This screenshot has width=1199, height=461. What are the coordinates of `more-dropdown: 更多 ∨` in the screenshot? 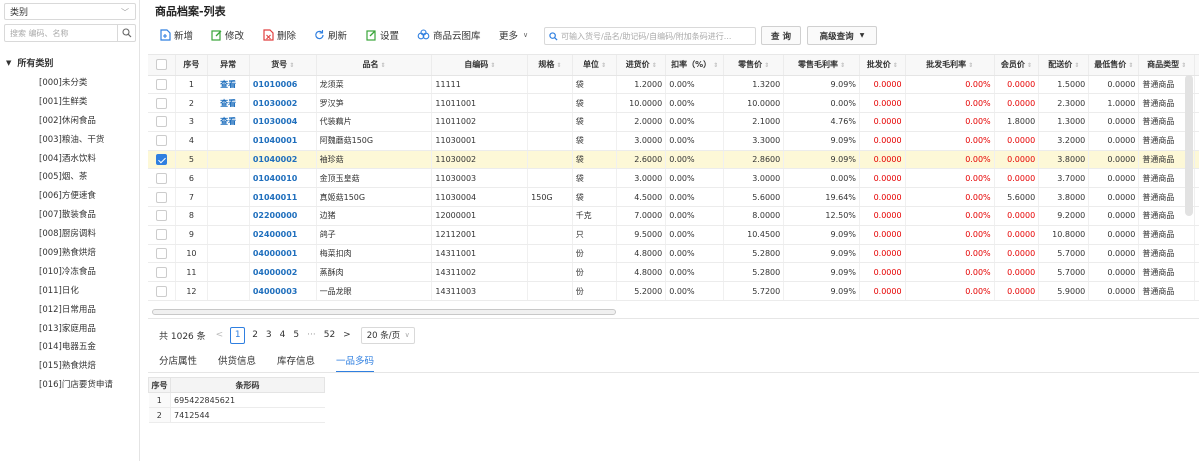 It's located at (513, 35).